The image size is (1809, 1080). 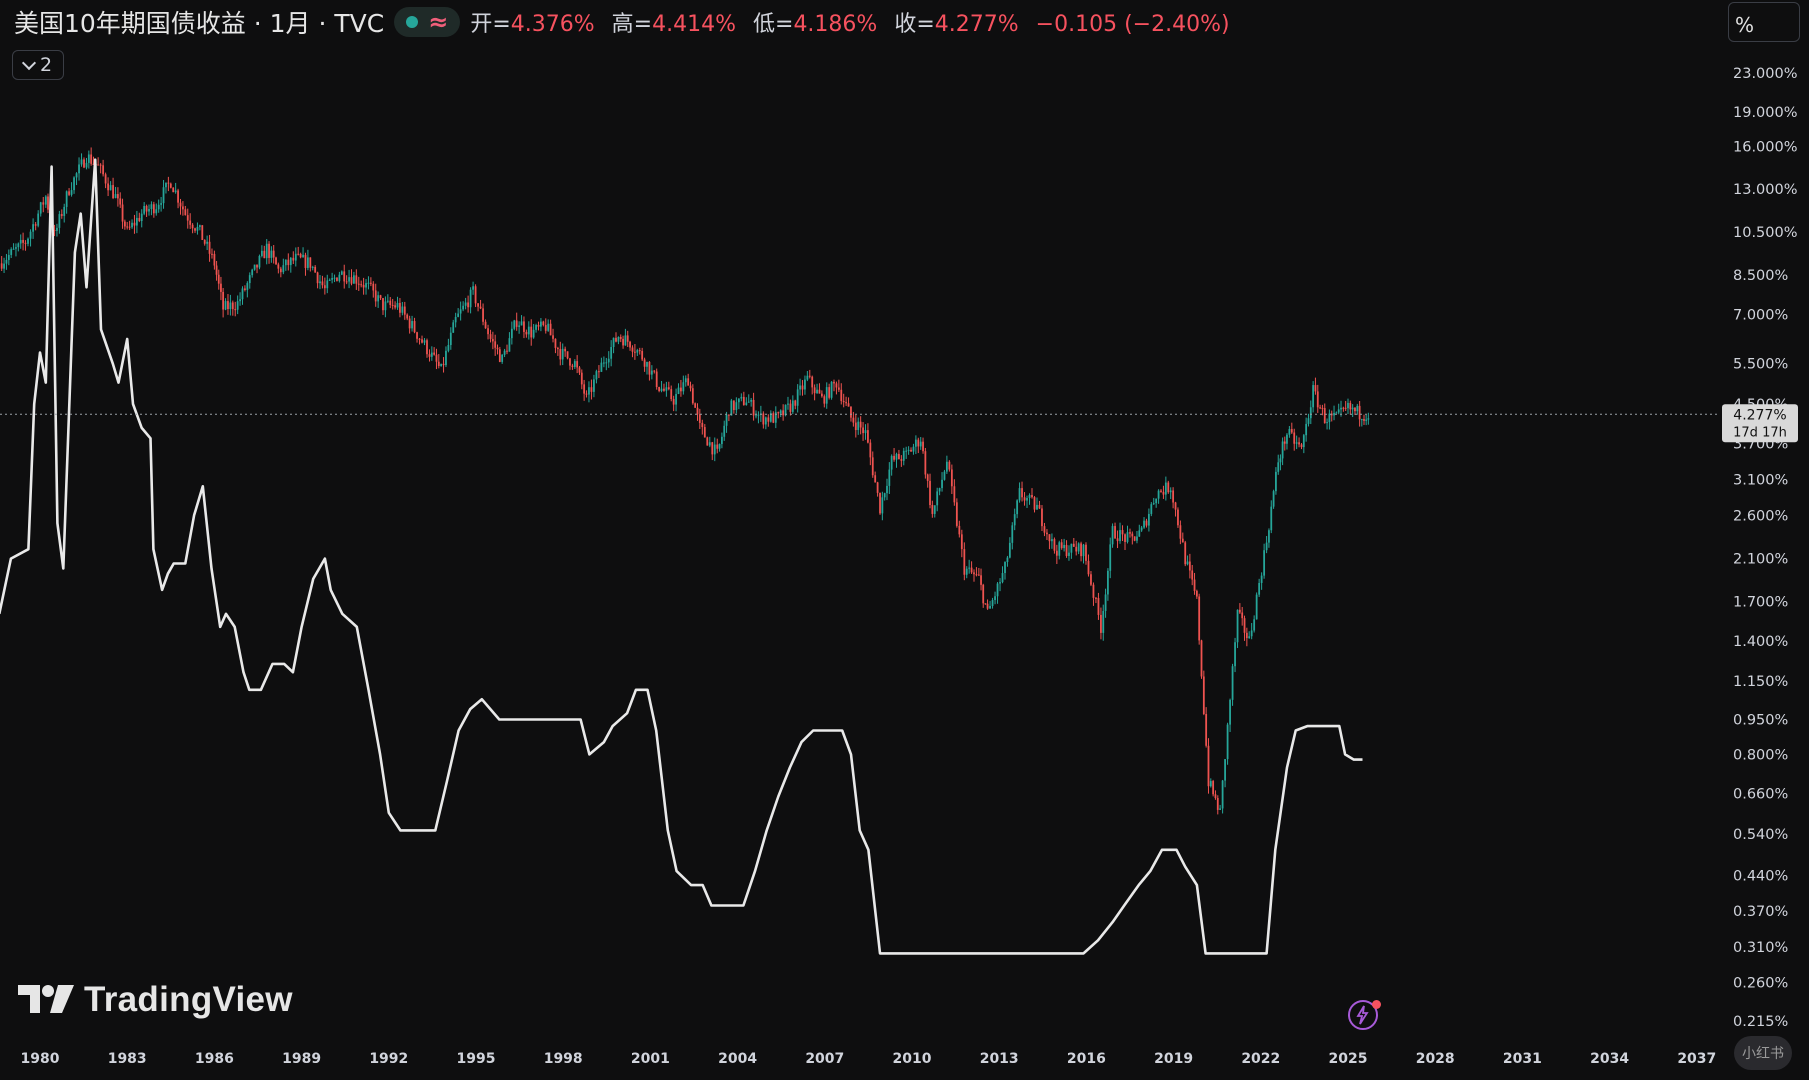 What do you see at coordinates (835, 24) in the screenshot?
I see `low-value: 4.186%` at bounding box center [835, 24].